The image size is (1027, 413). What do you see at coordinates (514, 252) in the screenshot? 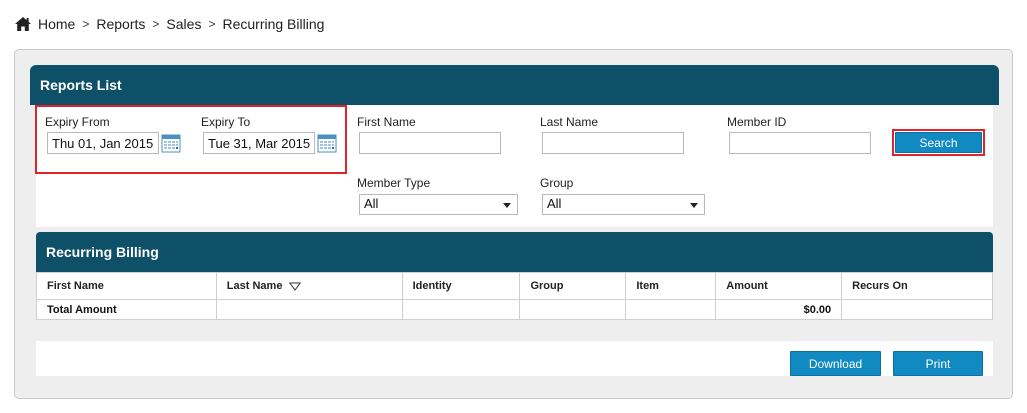
I see `recurring-billing-header: Recurring Billing` at bounding box center [514, 252].